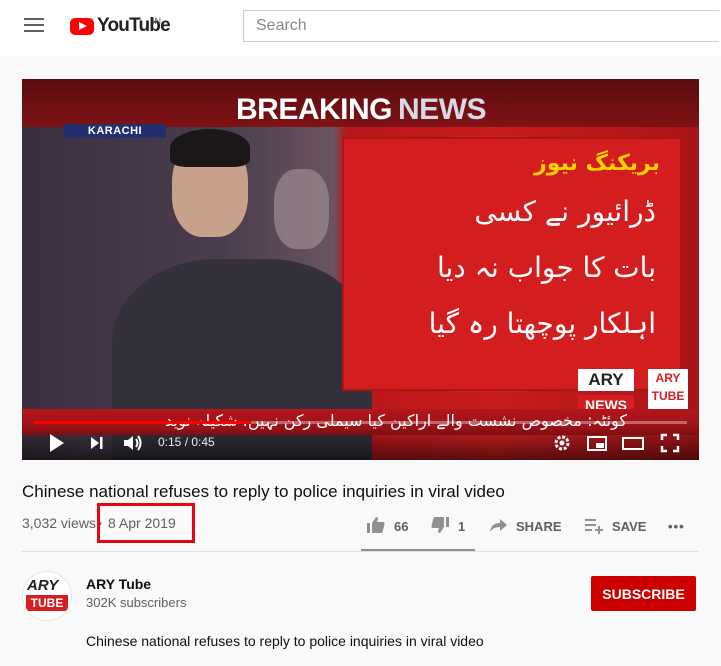  I want to click on fullscreen-icon, so click(671, 443).